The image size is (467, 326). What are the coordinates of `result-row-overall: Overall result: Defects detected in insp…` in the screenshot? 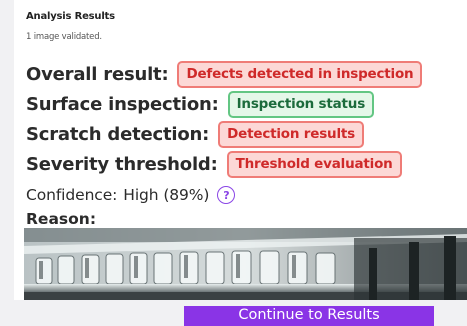 It's located at (224, 74).